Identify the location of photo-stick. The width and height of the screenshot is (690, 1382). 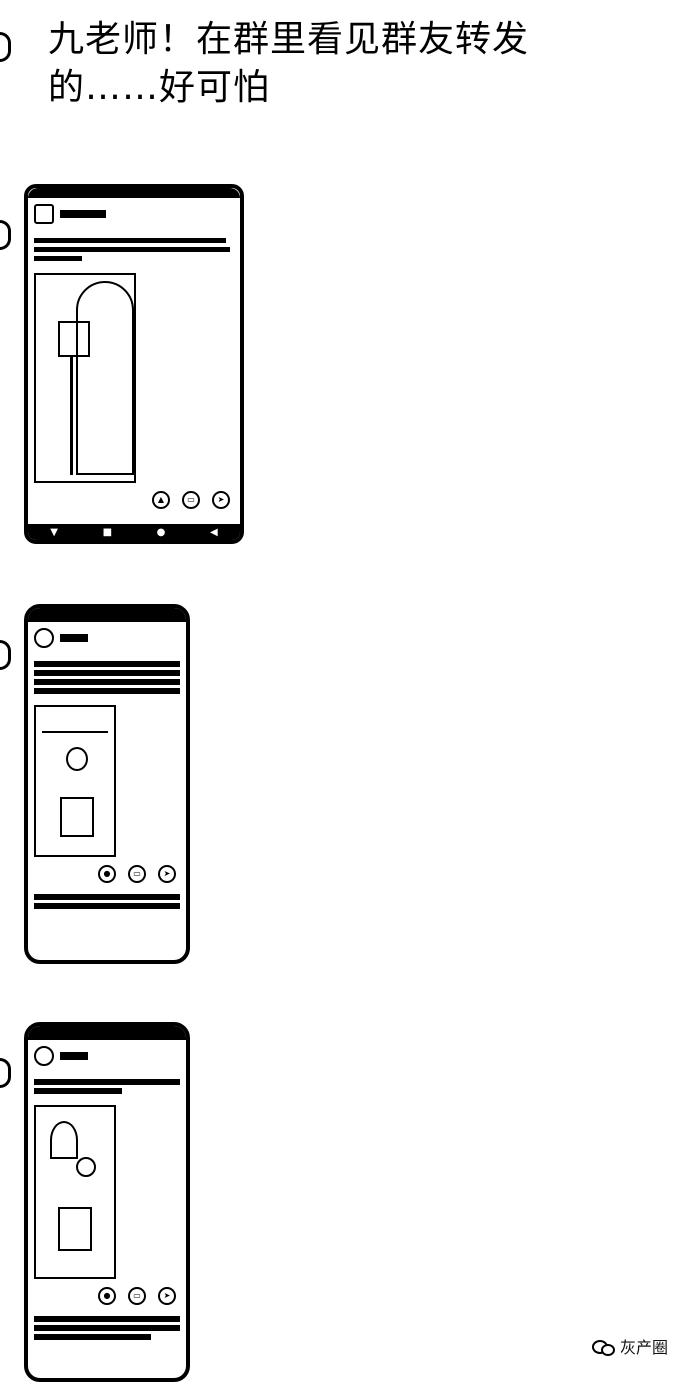
(72, 415).